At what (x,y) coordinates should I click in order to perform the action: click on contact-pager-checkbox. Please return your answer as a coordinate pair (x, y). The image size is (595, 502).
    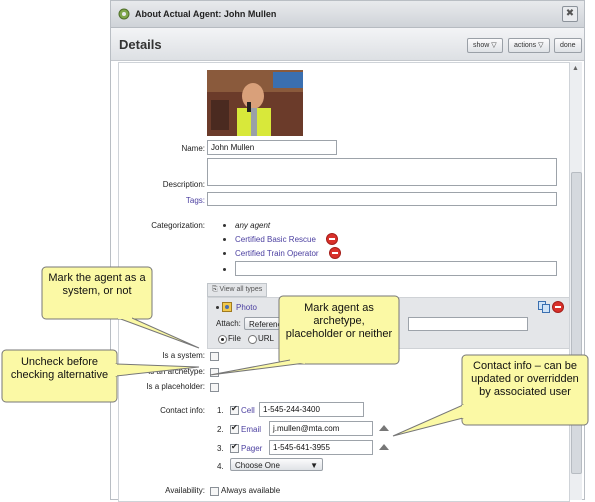
    Looking at the image, I should click on (234, 447).